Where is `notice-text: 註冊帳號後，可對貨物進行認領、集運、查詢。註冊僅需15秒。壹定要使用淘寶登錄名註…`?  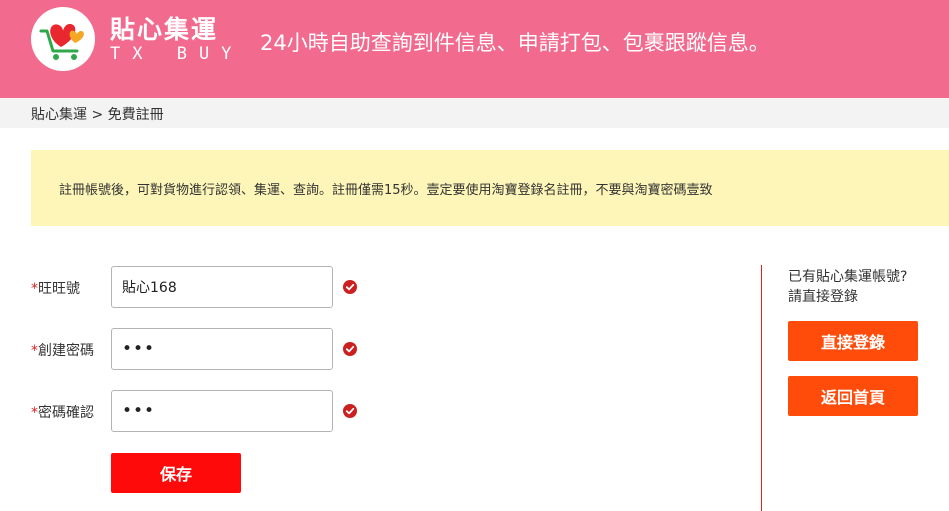 notice-text: 註冊帳號後，可對貨物進行認領、集運、查詢。註冊僅需15秒。壹定要使用淘寶登錄名註… is located at coordinates (386, 190).